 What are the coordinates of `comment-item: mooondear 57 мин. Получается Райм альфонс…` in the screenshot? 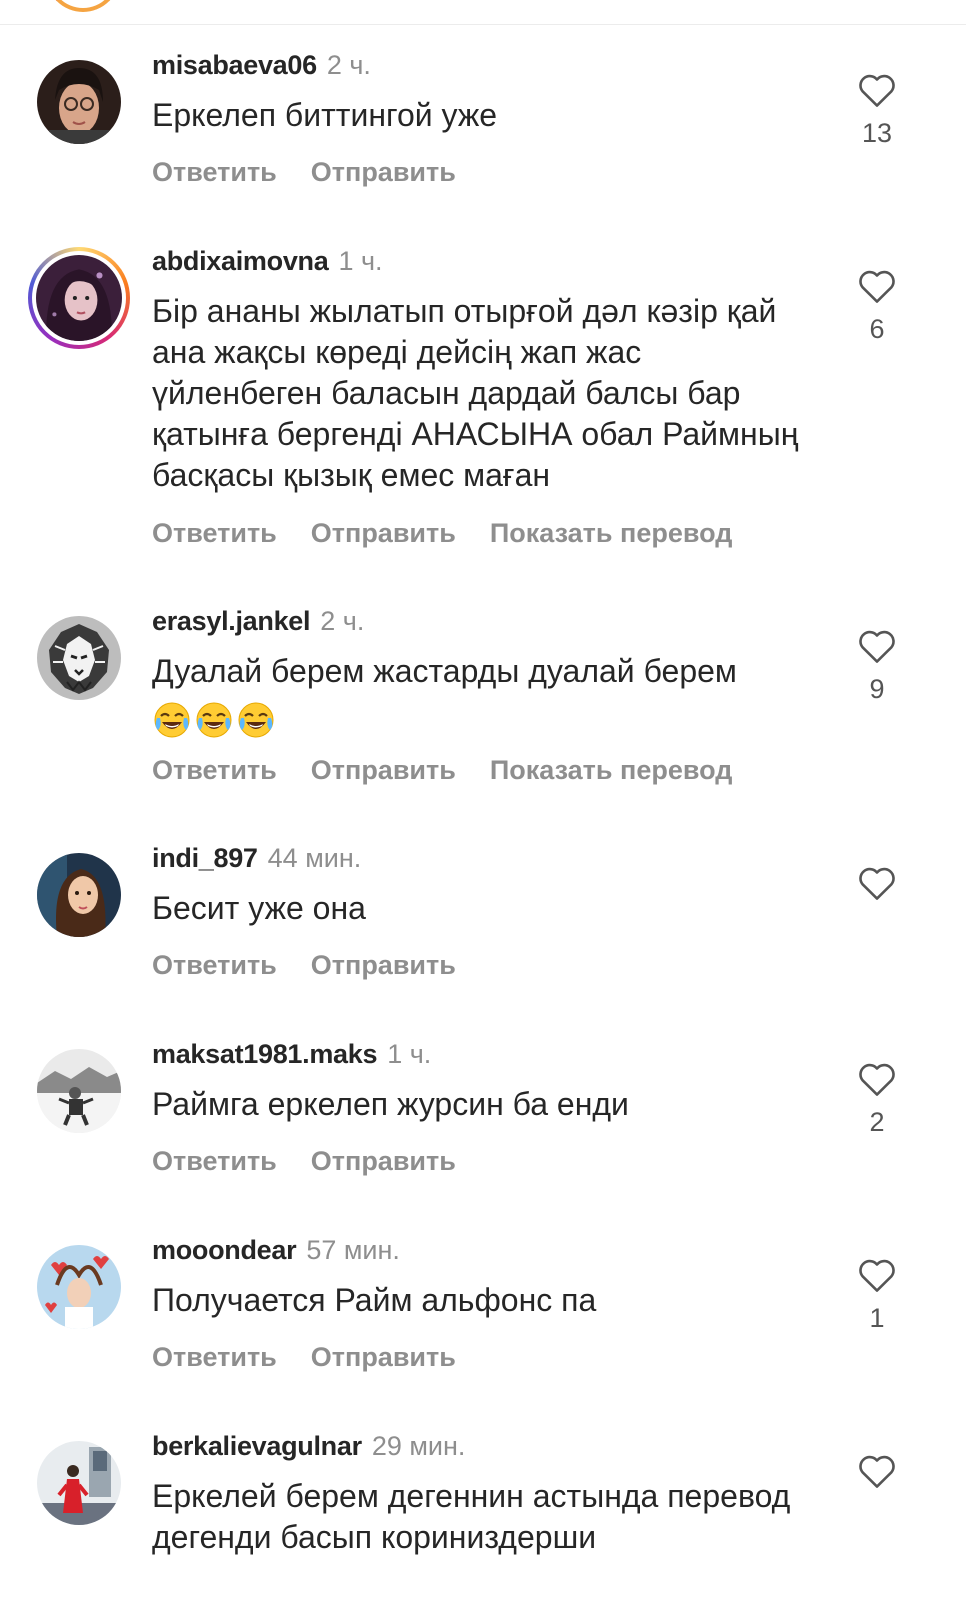 It's located at (483, 1313).